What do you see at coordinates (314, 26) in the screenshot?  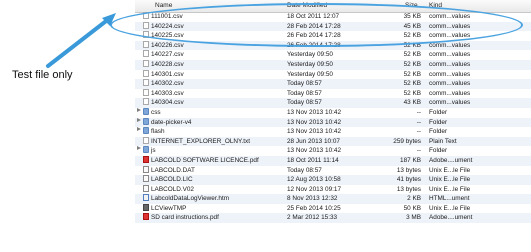 I see `file-date: 28 Feb 2014 17:28` at bounding box center [314, 26].